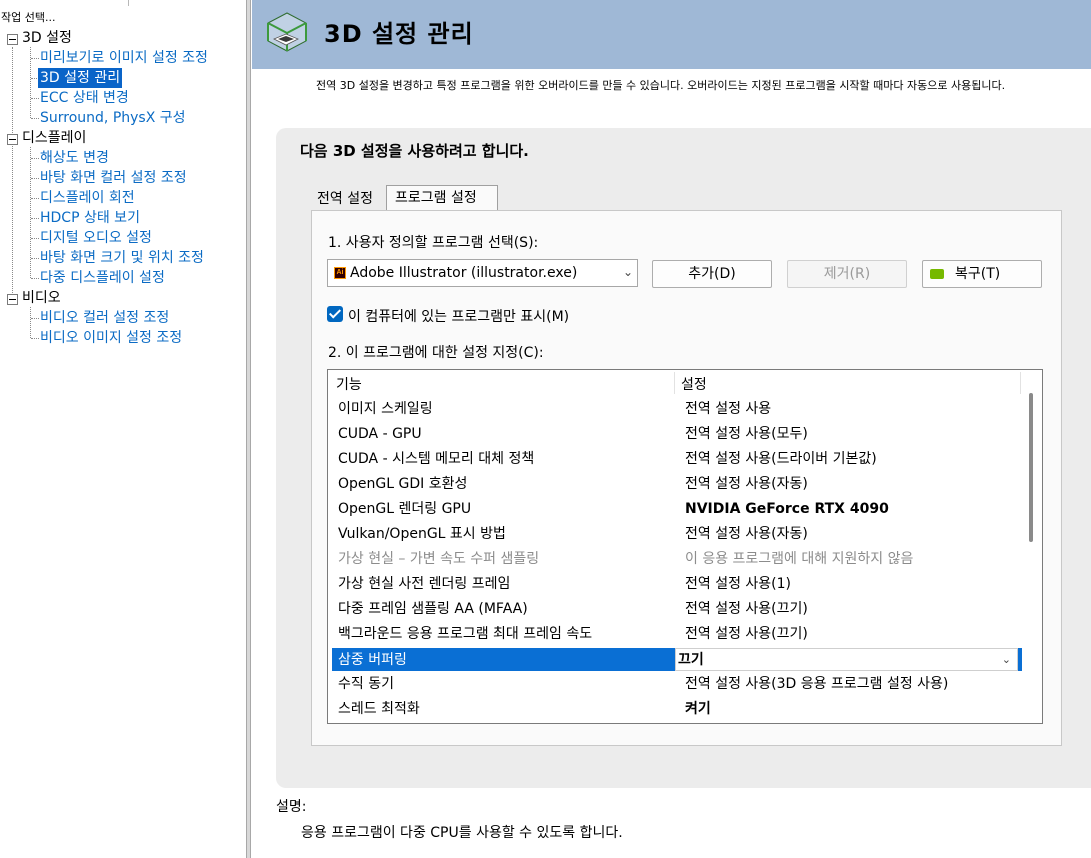 This screenshot has width=1091, height=858. What do you see at coordinates (442, 198) in the screenshot?
I see `tab-program-settings: 프로그램 설정` at bounding box center [442, 198].